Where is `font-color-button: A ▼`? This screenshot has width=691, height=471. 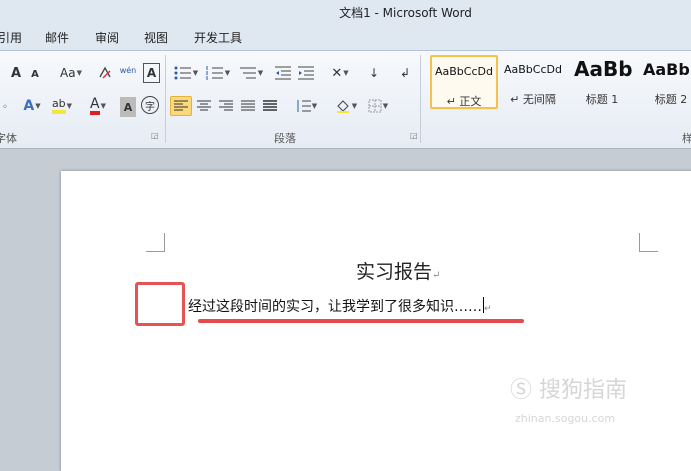 font-color-button: A ▼ is located at coordinates (98, 106).